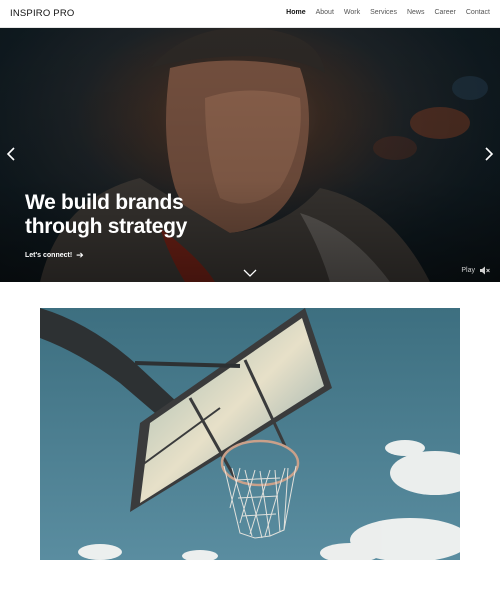 The height and width of the screenshot is (600, 500). I want to click on chevron-down-icon, so click(250, 273).